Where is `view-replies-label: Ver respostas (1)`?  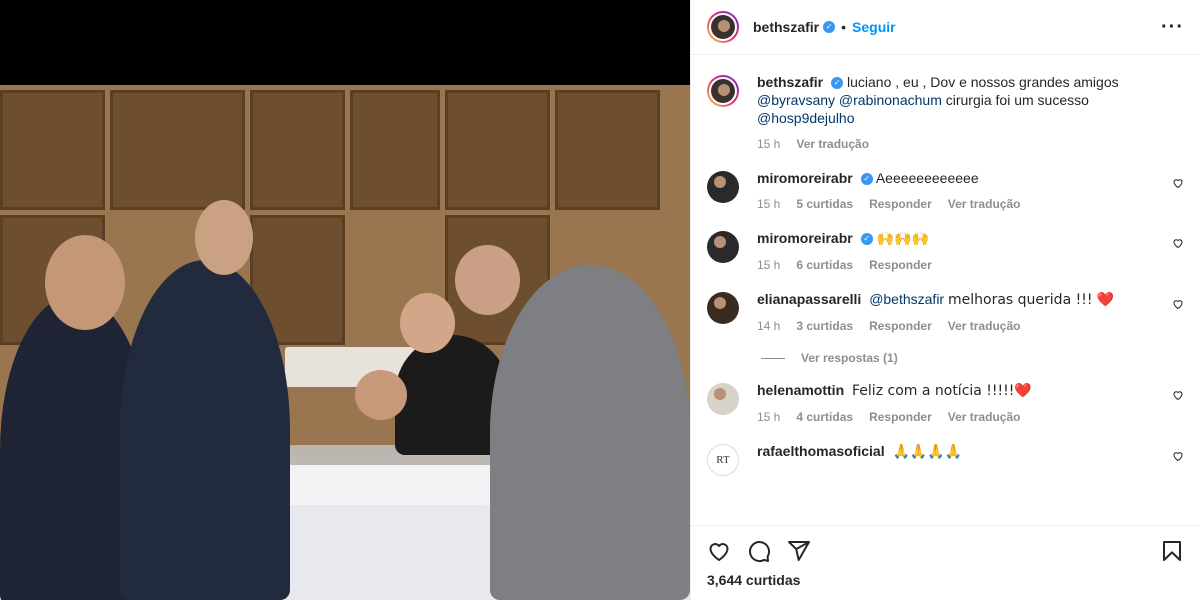 view-replies-label: Ver respostas (1) is located at coordinates (849, 358).